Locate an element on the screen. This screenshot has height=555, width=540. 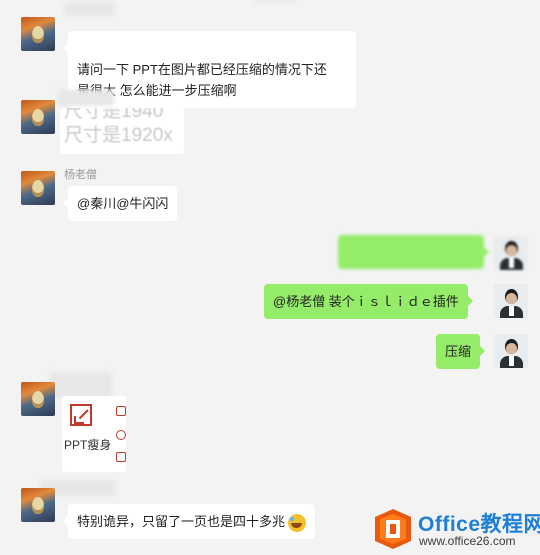
image-message: 尺寸是1940 尺寸是1920x is located at coordinates (122, 131).